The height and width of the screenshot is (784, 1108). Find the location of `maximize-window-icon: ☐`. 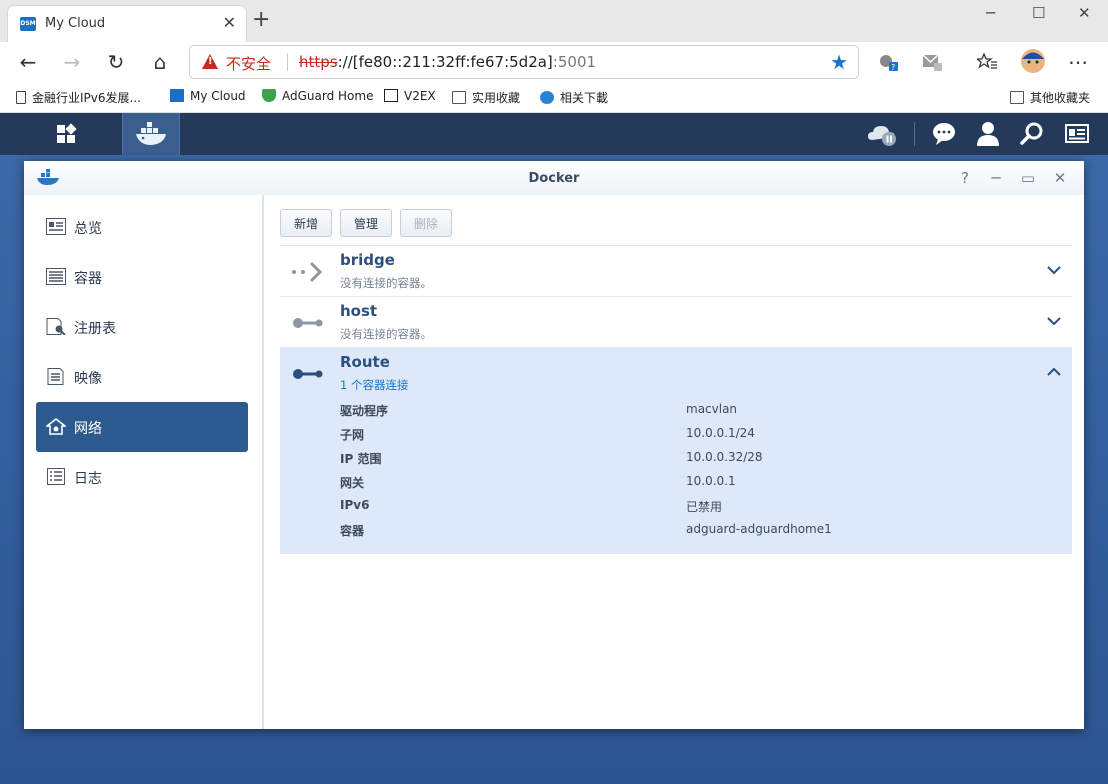

maximize-window-icon: ☐ is located at coordinates (1038, 13).